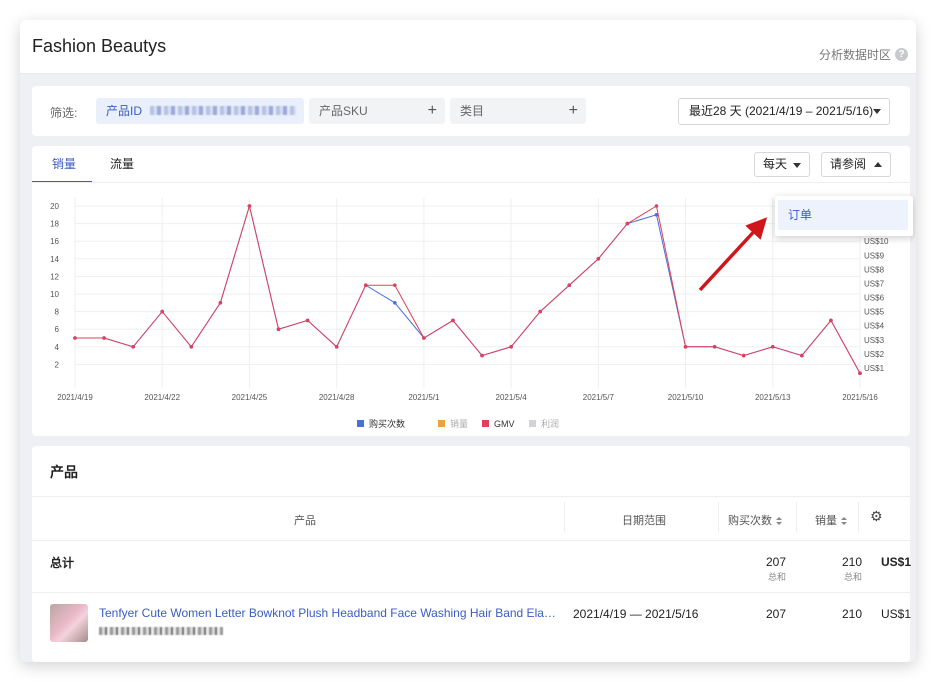 The image size is (936, 682). Describe the element at coordinates (54, 241) in the screenshot. I see `y-tick-label-left: 16` at that location.